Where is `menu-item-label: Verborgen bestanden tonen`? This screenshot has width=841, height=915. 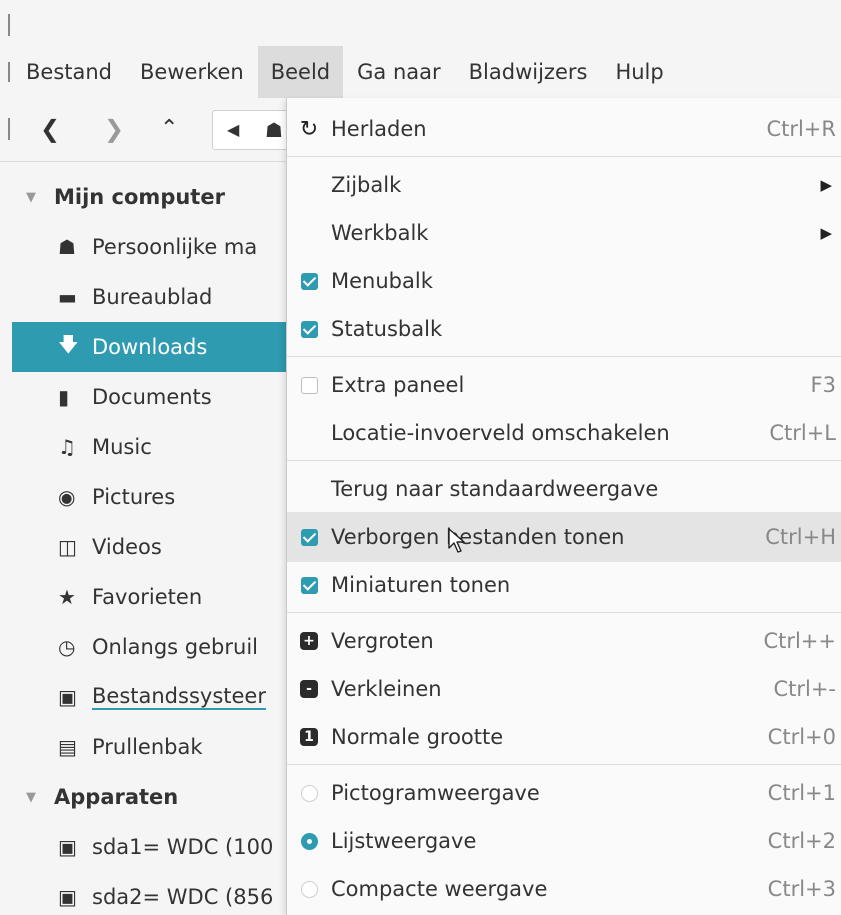
menu-item-label: Verborgen bestanden tonen is located at coordinates (478, 537).